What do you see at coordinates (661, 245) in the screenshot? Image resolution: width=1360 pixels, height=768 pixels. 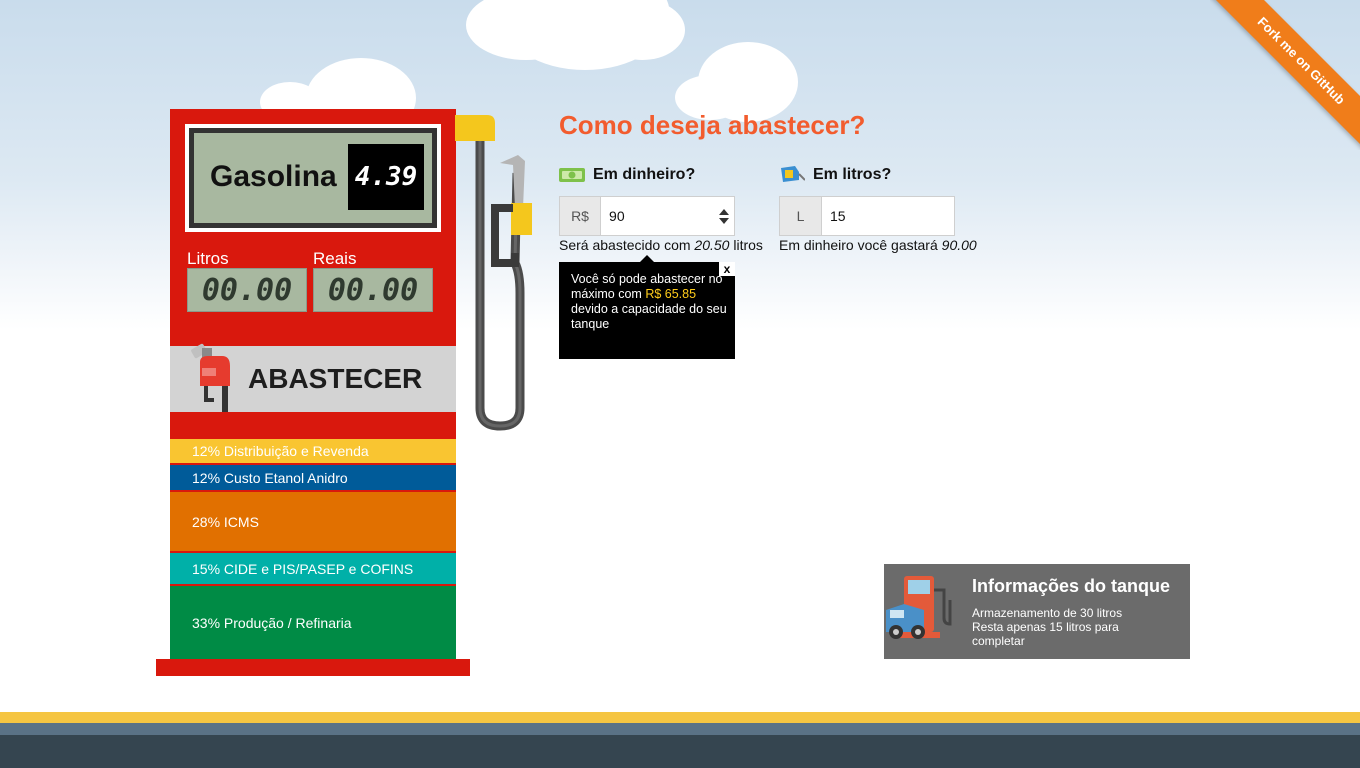 I see `money-help-text: Será abastecido com 20.50 litros` at bounding box center [661, 245].